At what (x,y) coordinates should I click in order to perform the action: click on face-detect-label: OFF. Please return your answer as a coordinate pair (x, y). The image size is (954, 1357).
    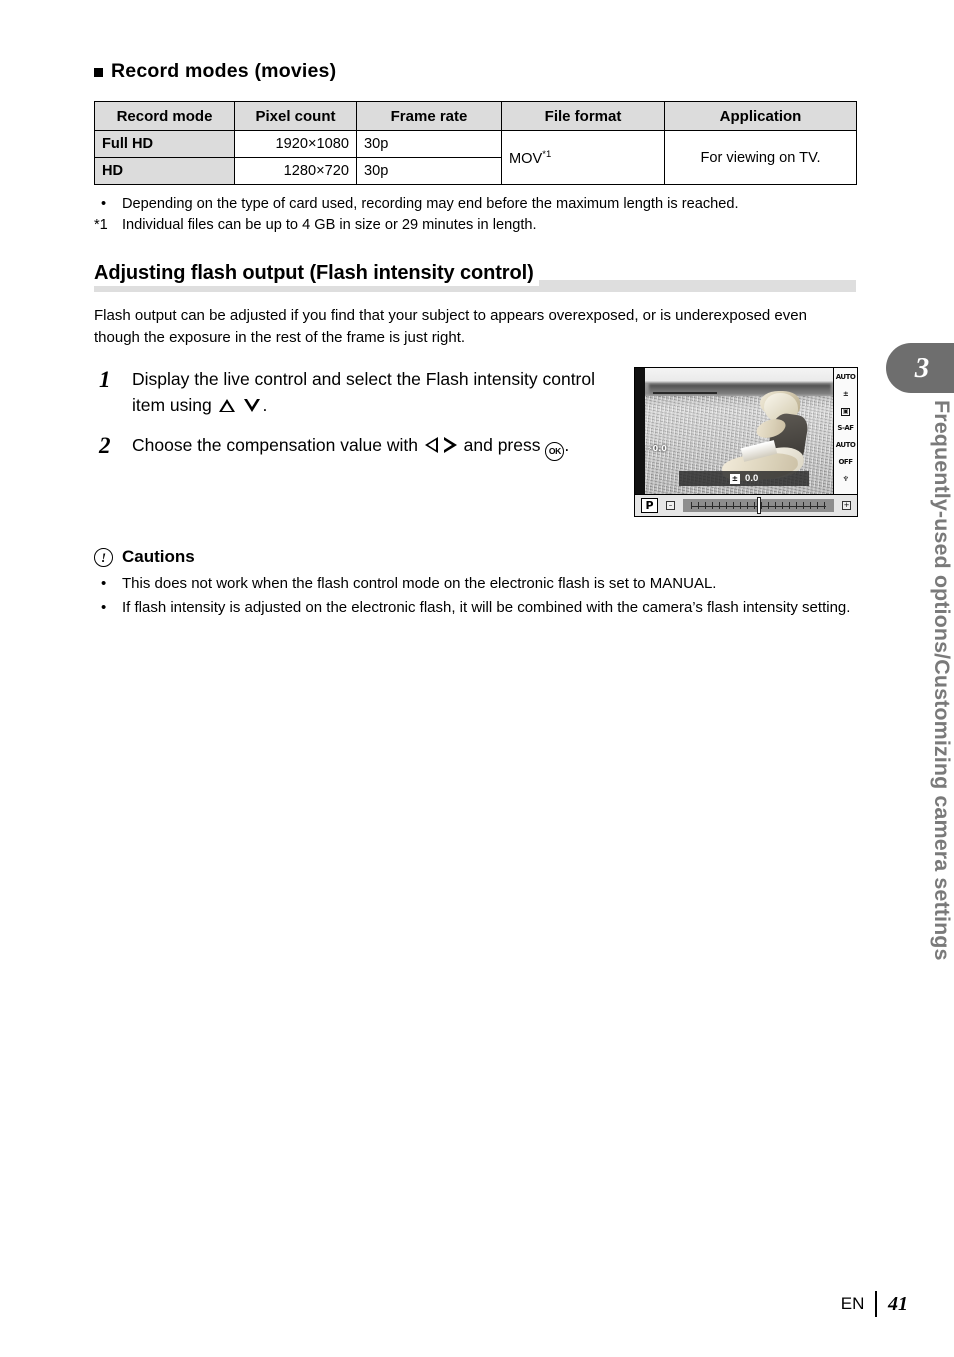
    Looking at the image, I should click on (845, 462).